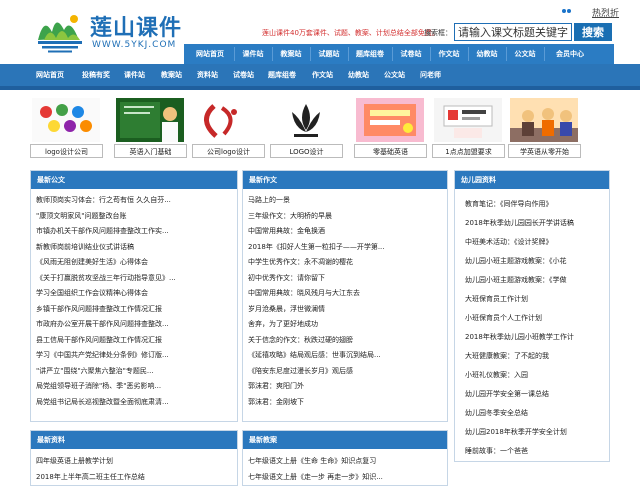 The height and width of the screenshot is (486, 640). What do you see at coordinates (345, 263) in the screenshot?
I see `list-item: 中学生优秀作文：永不凋谢的樱花` at bounding box center [345, 263].